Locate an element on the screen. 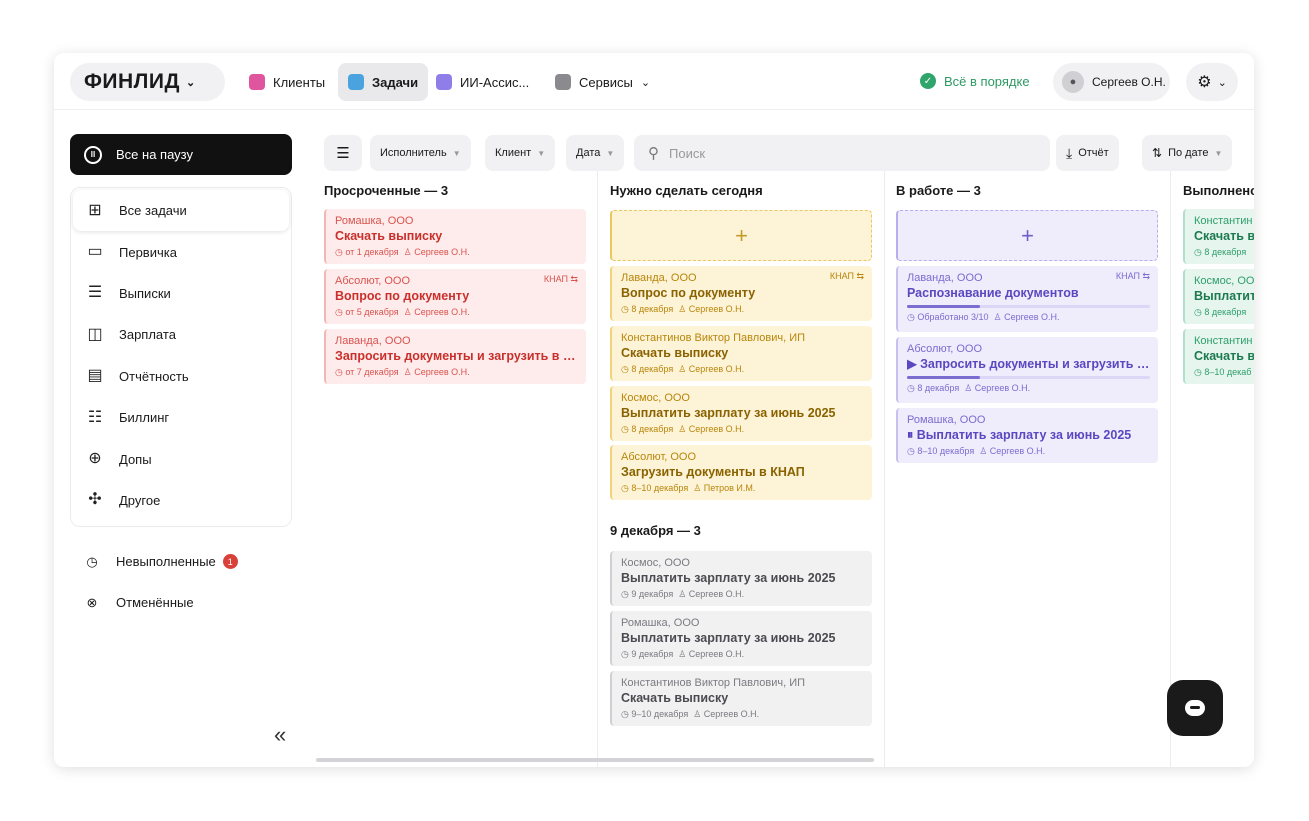  document-icon: ▭ is located at coordinates (95, 252).